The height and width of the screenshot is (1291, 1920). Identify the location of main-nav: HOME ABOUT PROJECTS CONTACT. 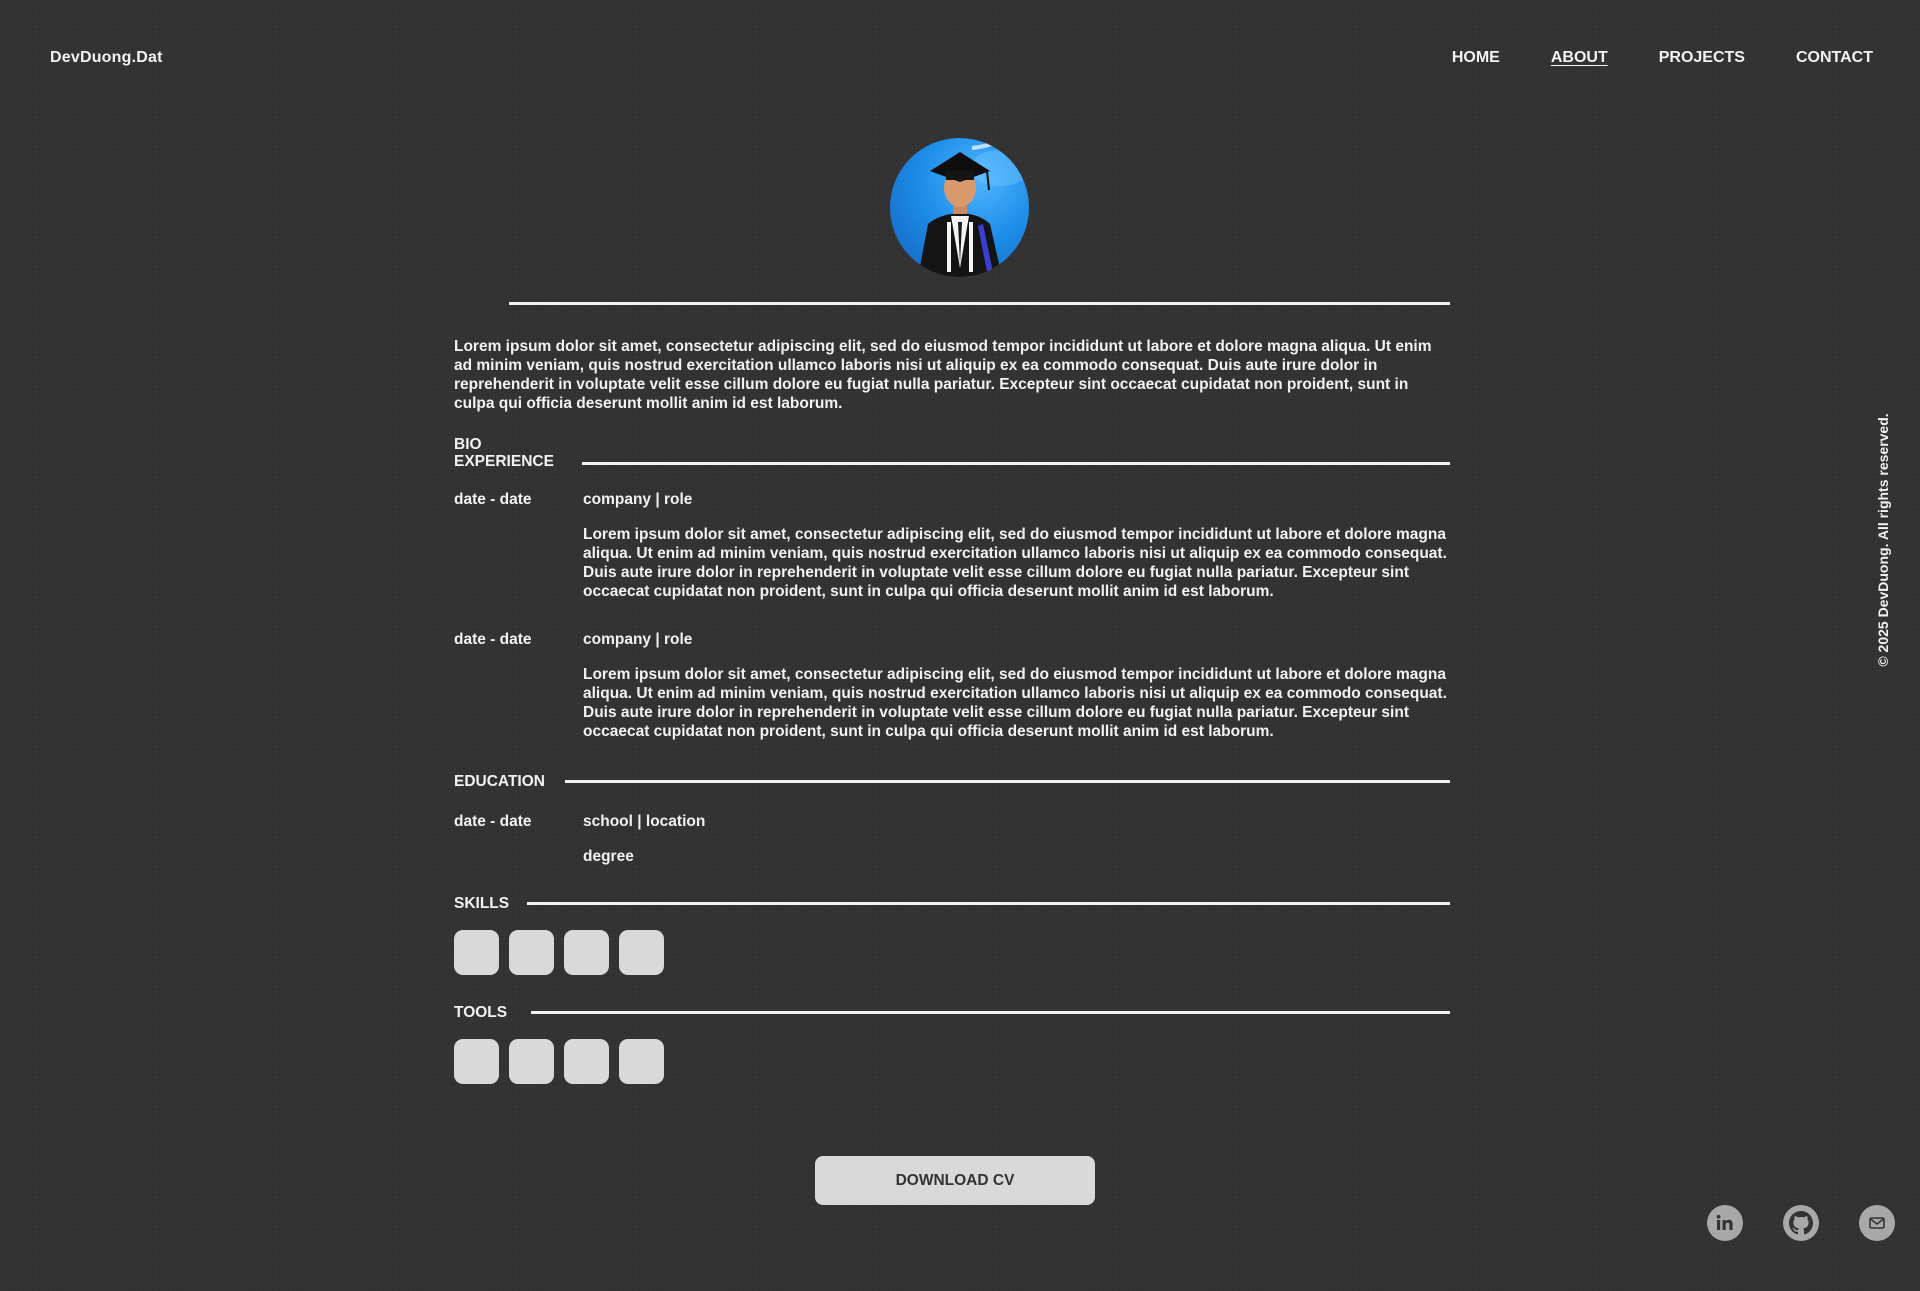
(1662, 58).